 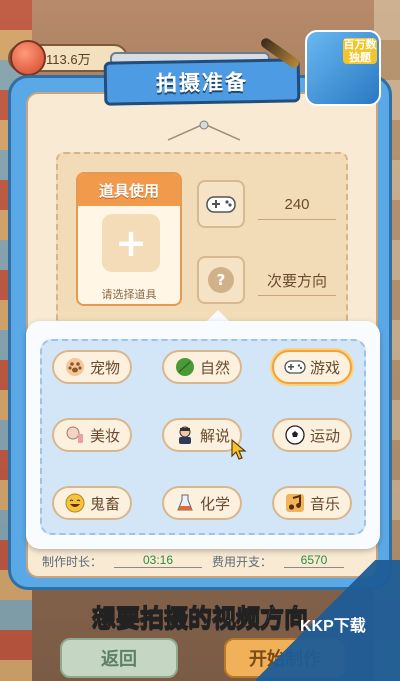 I want to click on plus-icon: +, so click(x=131, y=243).